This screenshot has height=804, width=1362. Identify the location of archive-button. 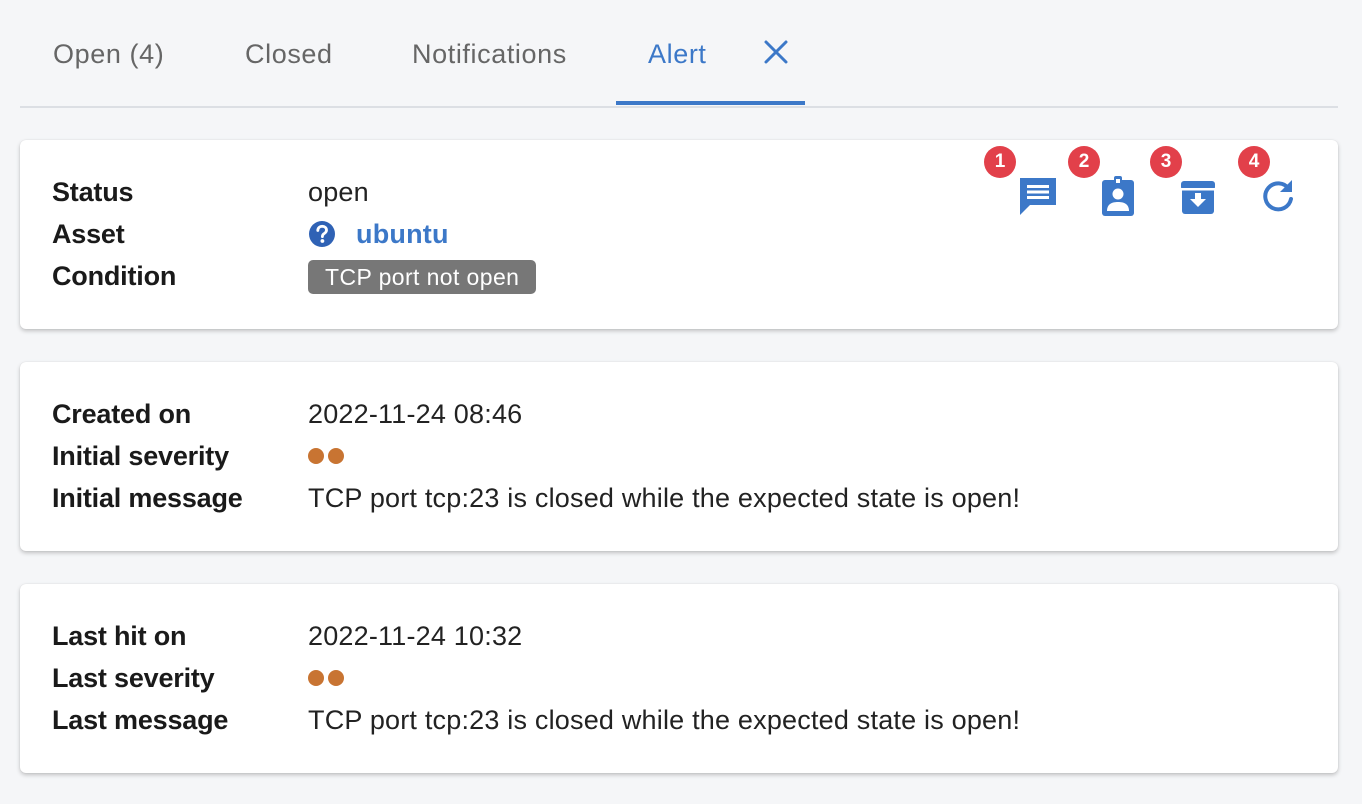
(1198, 196).